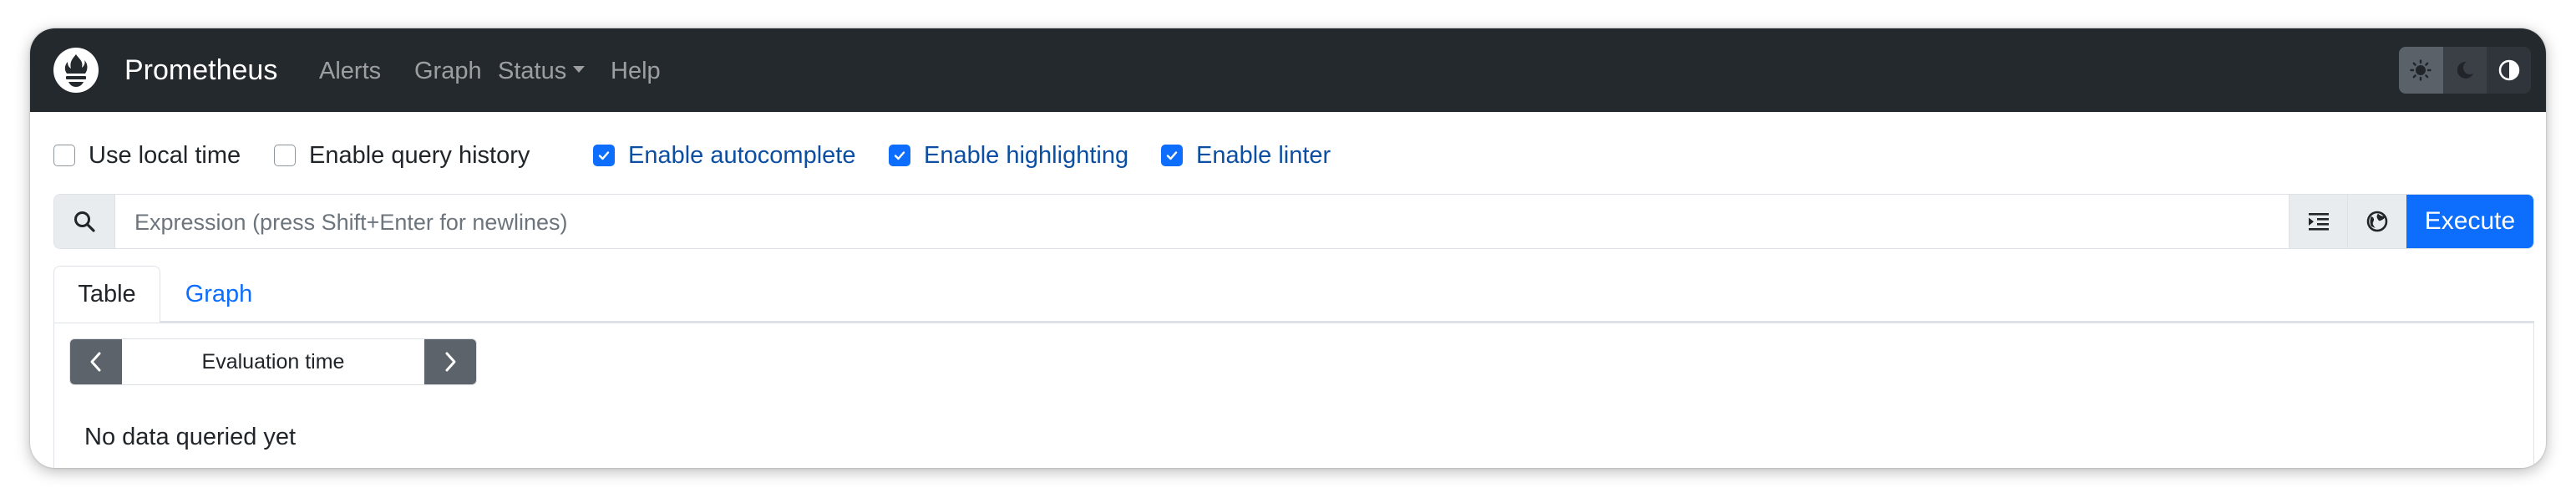  I want to click on evaluation-time-input: Evaluation time, so click(273, 361).